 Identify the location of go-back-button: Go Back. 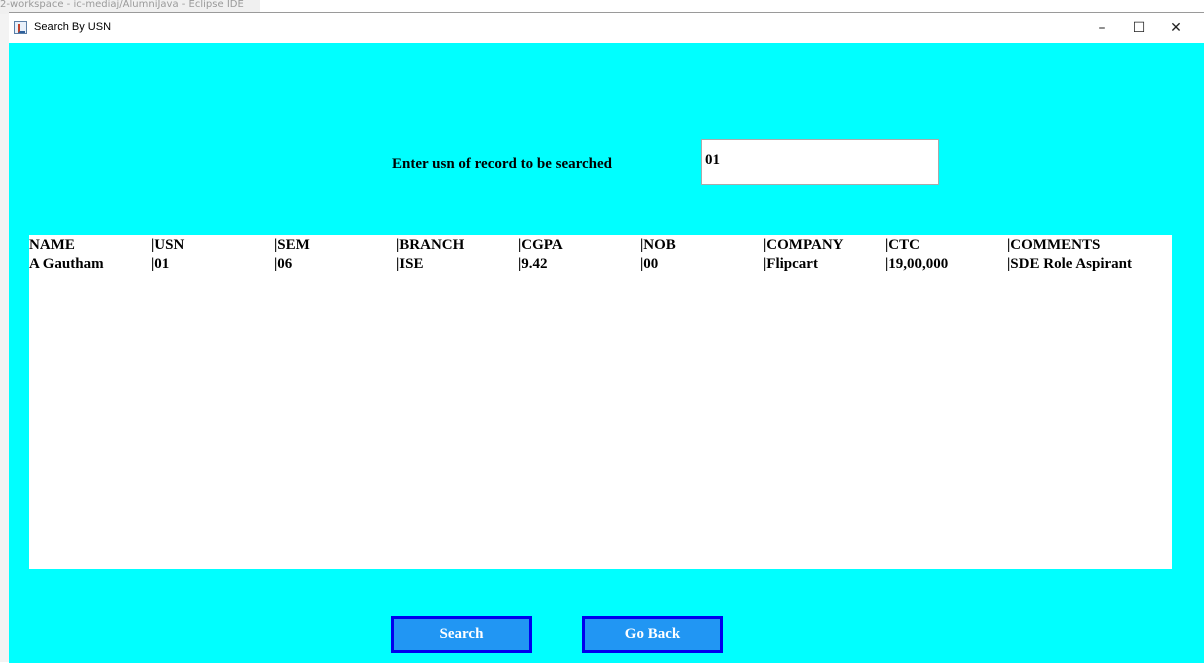
(652, 634).